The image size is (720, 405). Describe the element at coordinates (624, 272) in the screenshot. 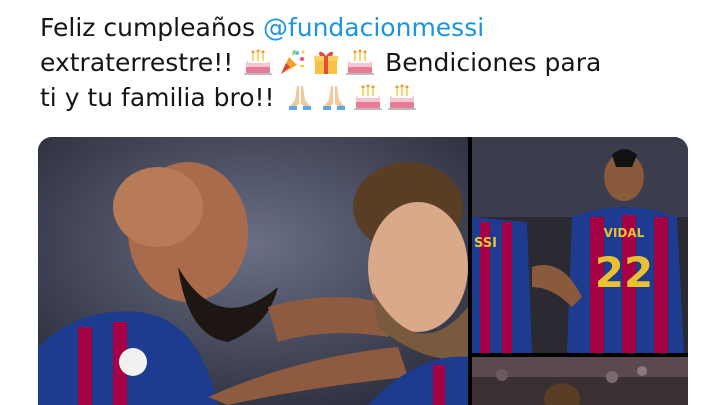

I see `jersey-number: 22` at that location.